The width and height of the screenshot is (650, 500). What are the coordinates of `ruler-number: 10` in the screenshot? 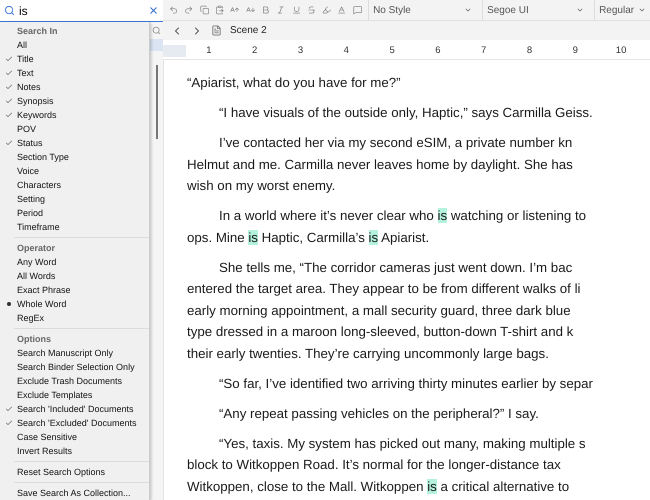 It's located at (621, 50).